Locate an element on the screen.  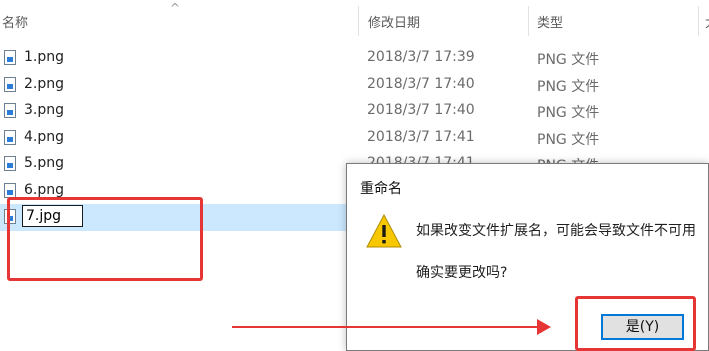
jpg-file-icon is located at coordinates (10, 216).